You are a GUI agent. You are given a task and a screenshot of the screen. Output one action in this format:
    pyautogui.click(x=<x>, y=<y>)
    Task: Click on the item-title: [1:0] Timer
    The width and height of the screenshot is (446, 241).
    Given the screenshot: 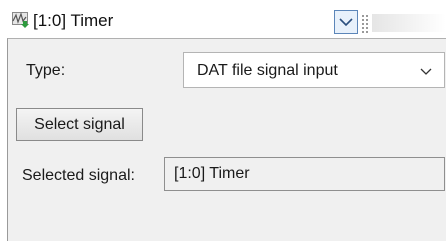 What is the action you would take?
    pyautogui.click(x=73, y=20)
    